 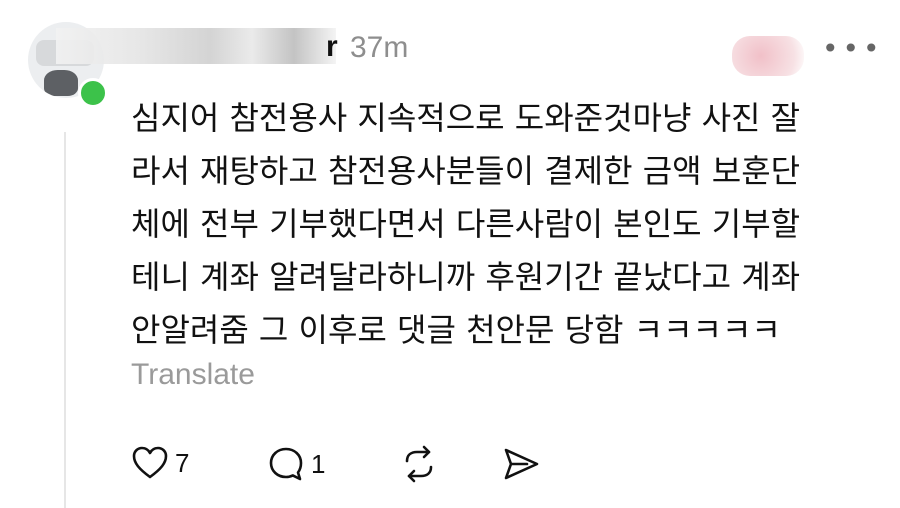 I want to click on repost-icon, so click(x=419, y=464).